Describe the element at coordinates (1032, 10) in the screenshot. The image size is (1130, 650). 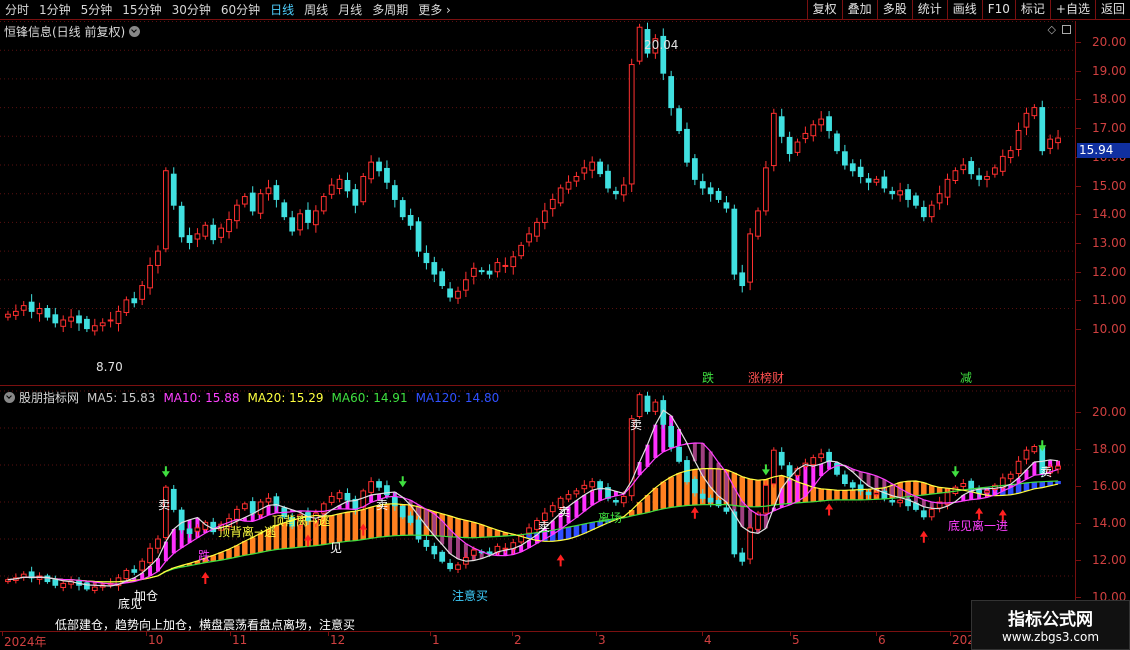
I see `toolbar-button: 标记` at that location.